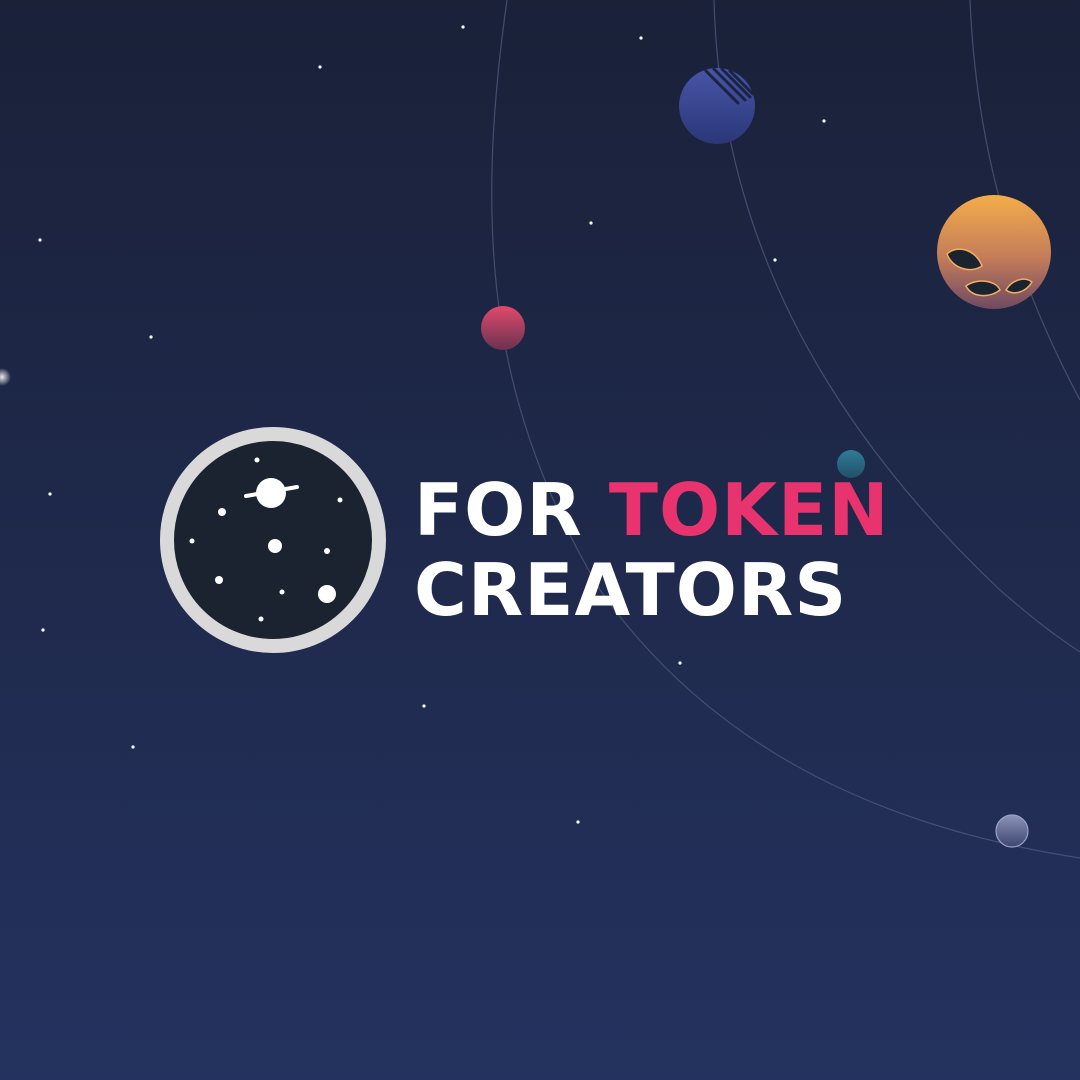  What do you see at coordinates (717, 105) in the screenshot?
I see `blue-planet-icon` at bounding box center [717, 105].